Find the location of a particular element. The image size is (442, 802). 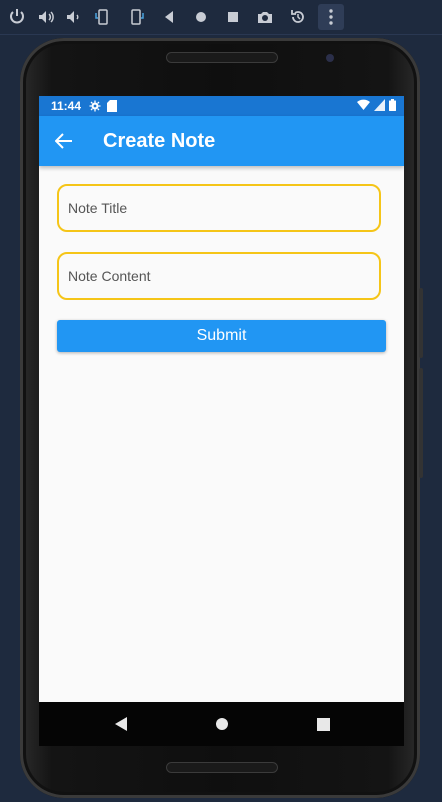

overview-icon is located at coordinates (233, 17).